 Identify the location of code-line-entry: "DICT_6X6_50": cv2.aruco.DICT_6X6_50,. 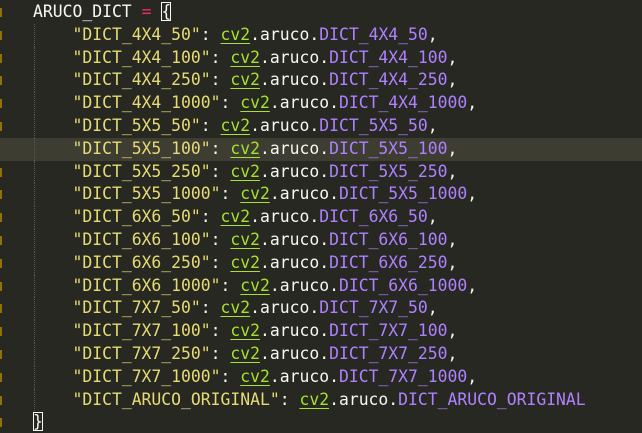
(321, 217).